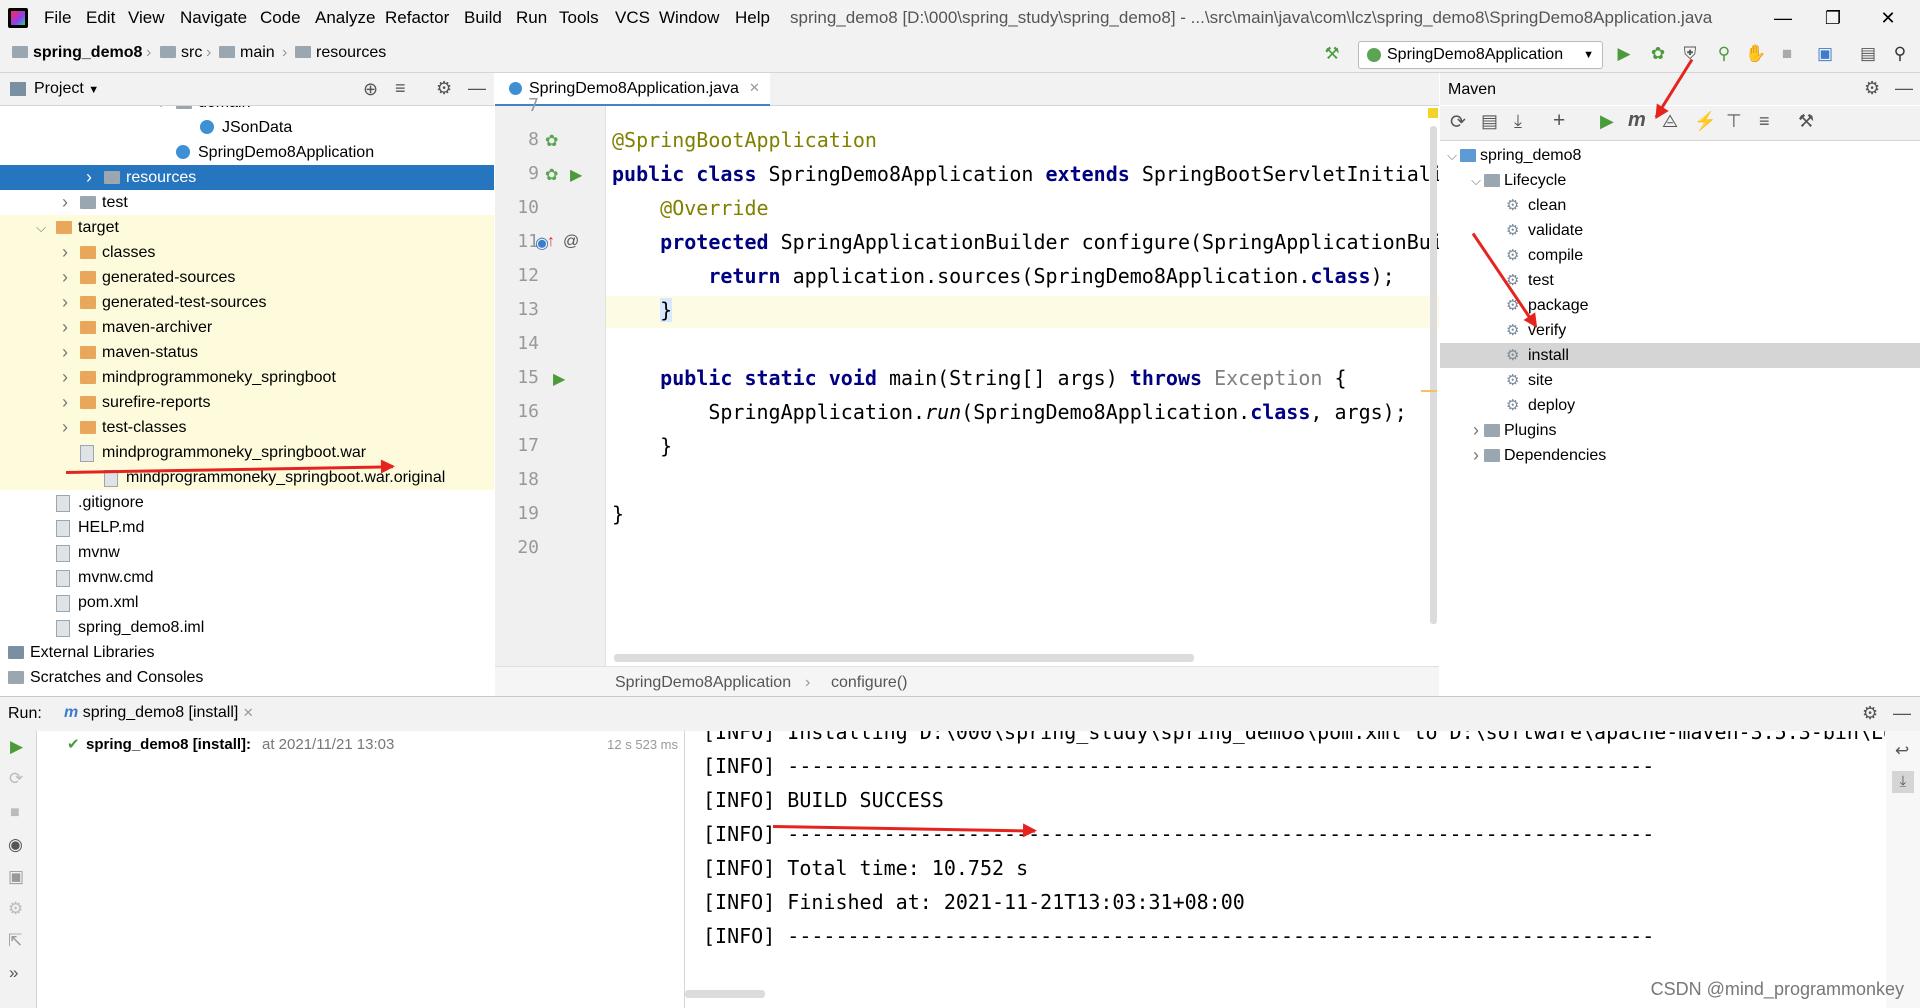 This screenshot has height=1008, width=1920. I want to click on camera-icon: ▣, so click(16, 877).